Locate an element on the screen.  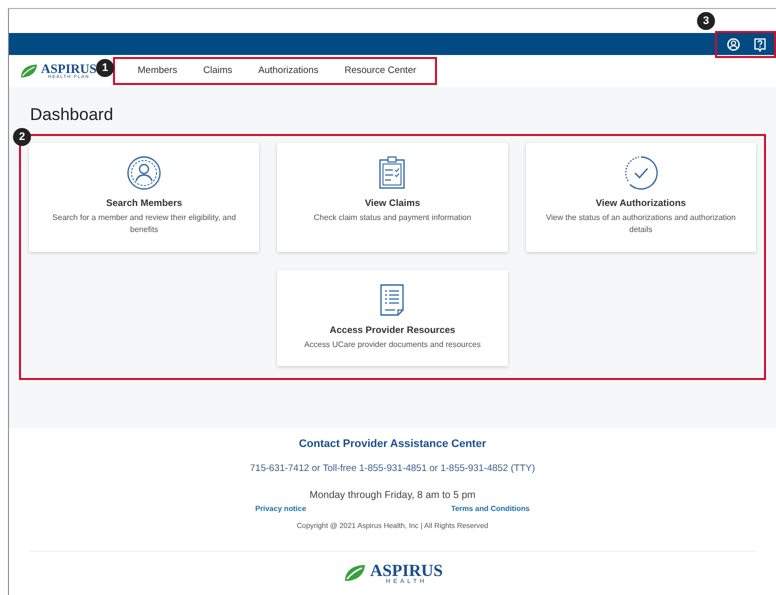
nav-link: Resource Center is located at coordinates (380, 71).